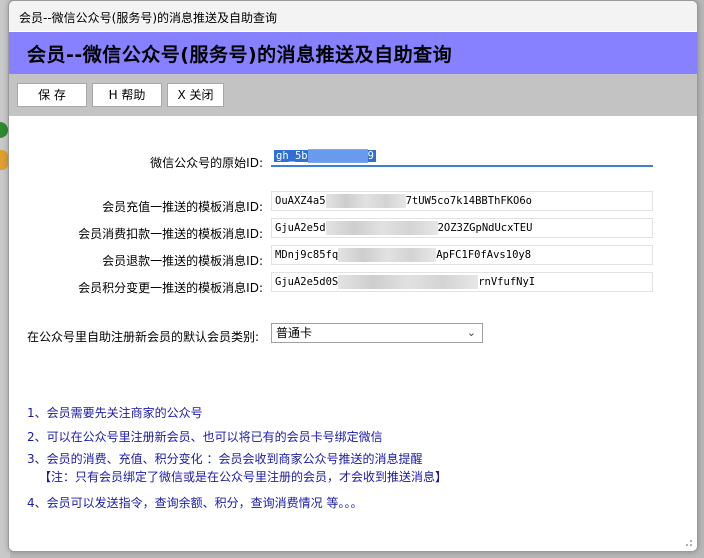 The height and width of the screenshot is (558, 704). I want to click on recharge-value-end: 7tUW5co7k14BBThFKO6o, so click(469, 201).